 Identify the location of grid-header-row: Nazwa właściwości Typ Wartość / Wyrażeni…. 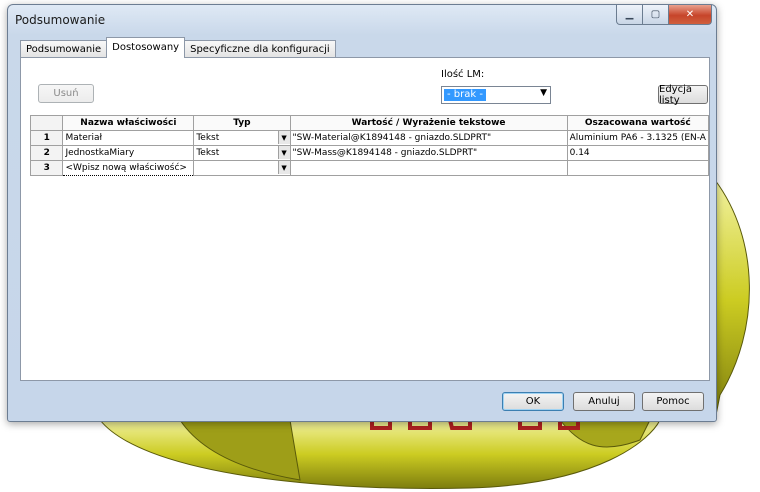
(369, 123).